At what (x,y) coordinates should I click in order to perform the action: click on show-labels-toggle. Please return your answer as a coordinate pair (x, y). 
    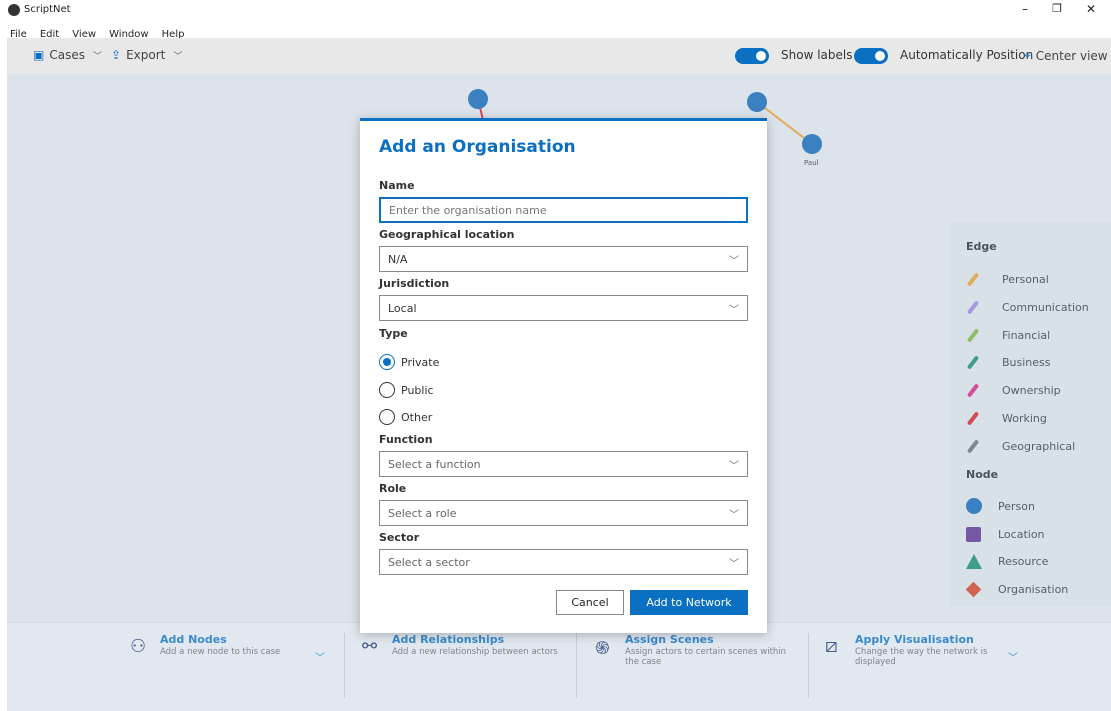
    Looking at the image, I should click on (752, 56).